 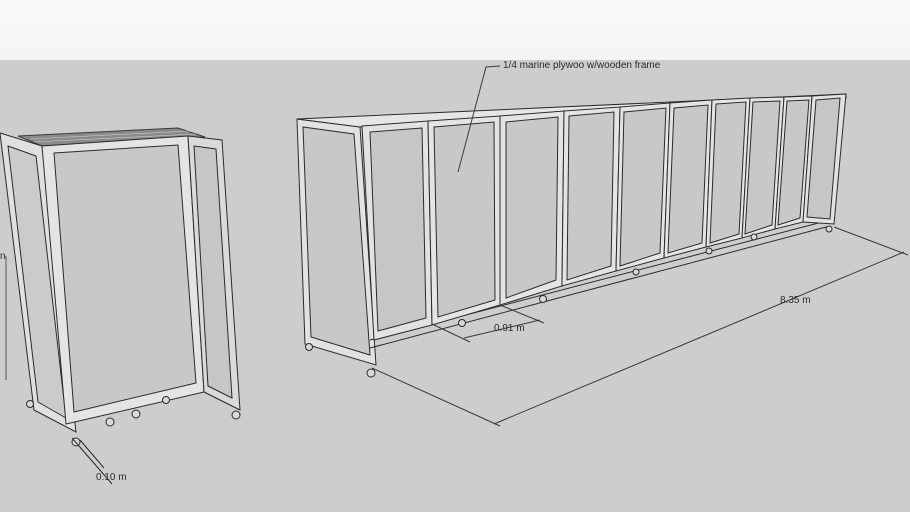 I want to click on total-length-label: 8.35 m, so click(x=795, y=300).